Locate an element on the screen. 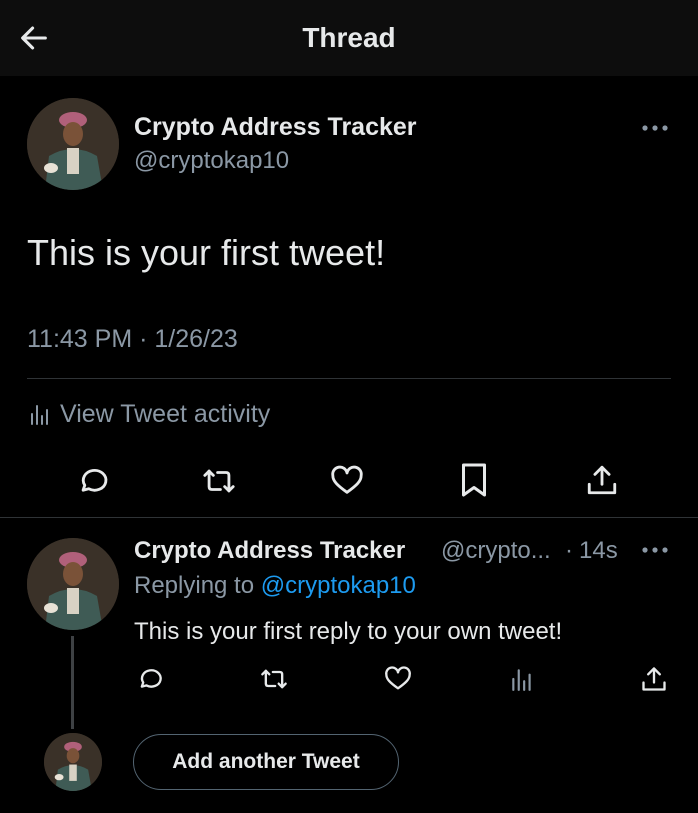 The image size is (698, 813). reply-like-button is located at coordinates (398, 679).